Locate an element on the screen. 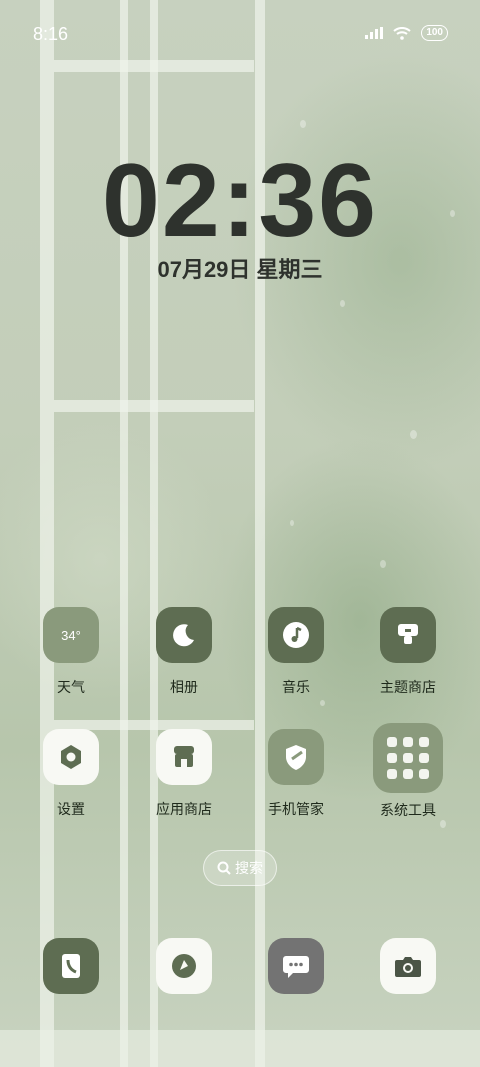  search-button: 搜索 is located at coordinates (240, 868).